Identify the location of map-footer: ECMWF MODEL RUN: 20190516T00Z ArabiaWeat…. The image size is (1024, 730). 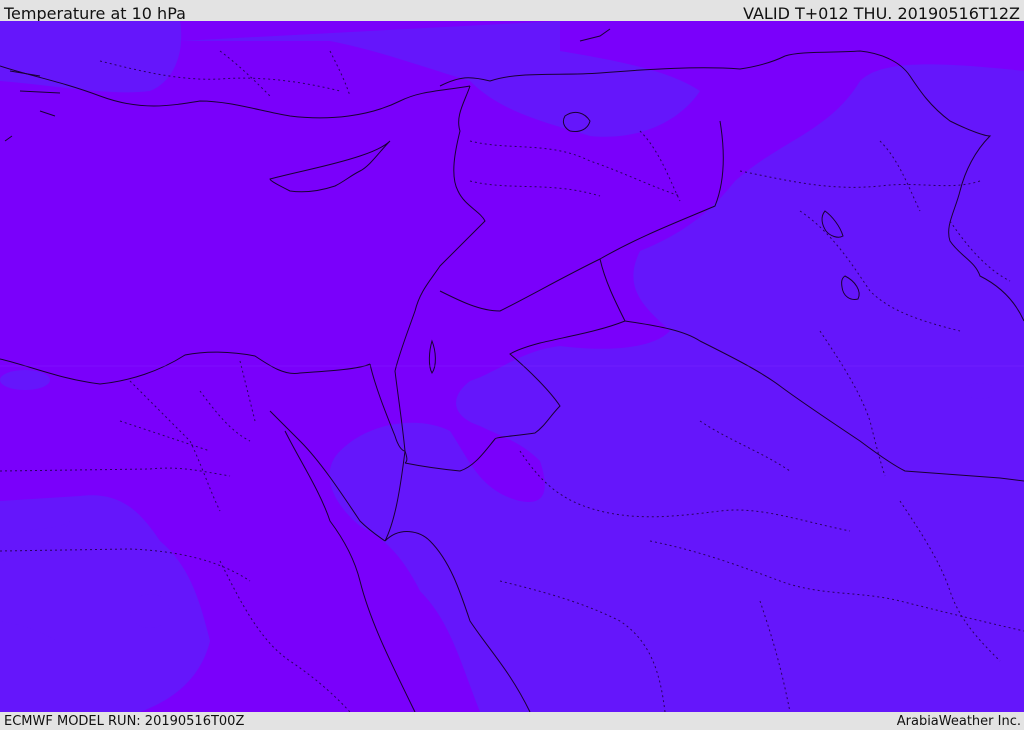
(512, 720).